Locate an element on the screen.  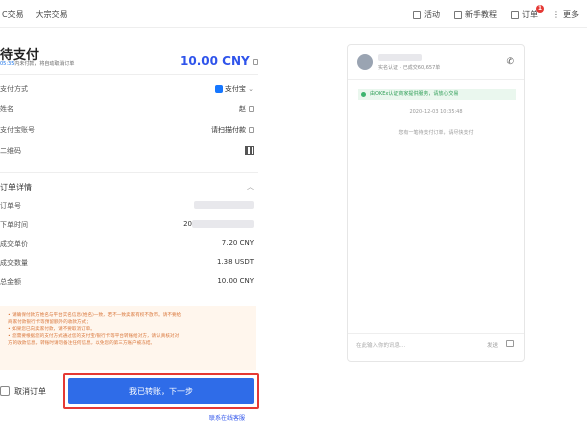
alipay-account-row: 支付宝账号 请扫描付款 is located at coordinates (127, 131).